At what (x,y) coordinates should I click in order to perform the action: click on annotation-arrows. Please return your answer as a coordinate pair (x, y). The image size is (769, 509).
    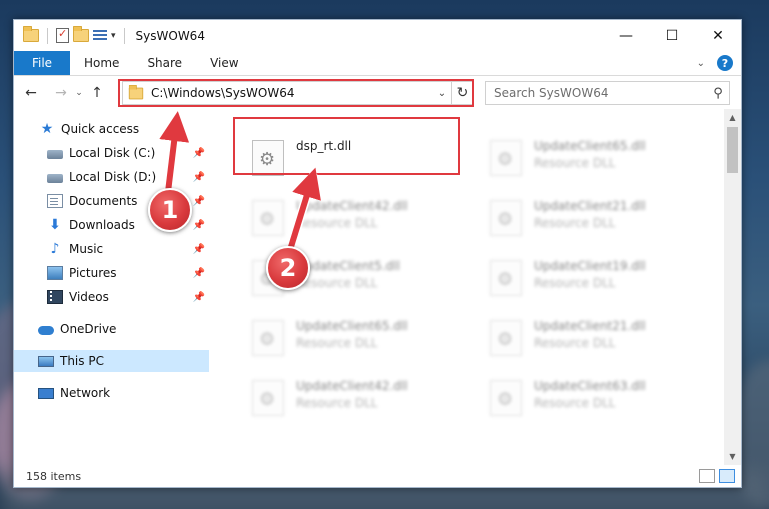
    Looking at the image, I should click on (240, 183).